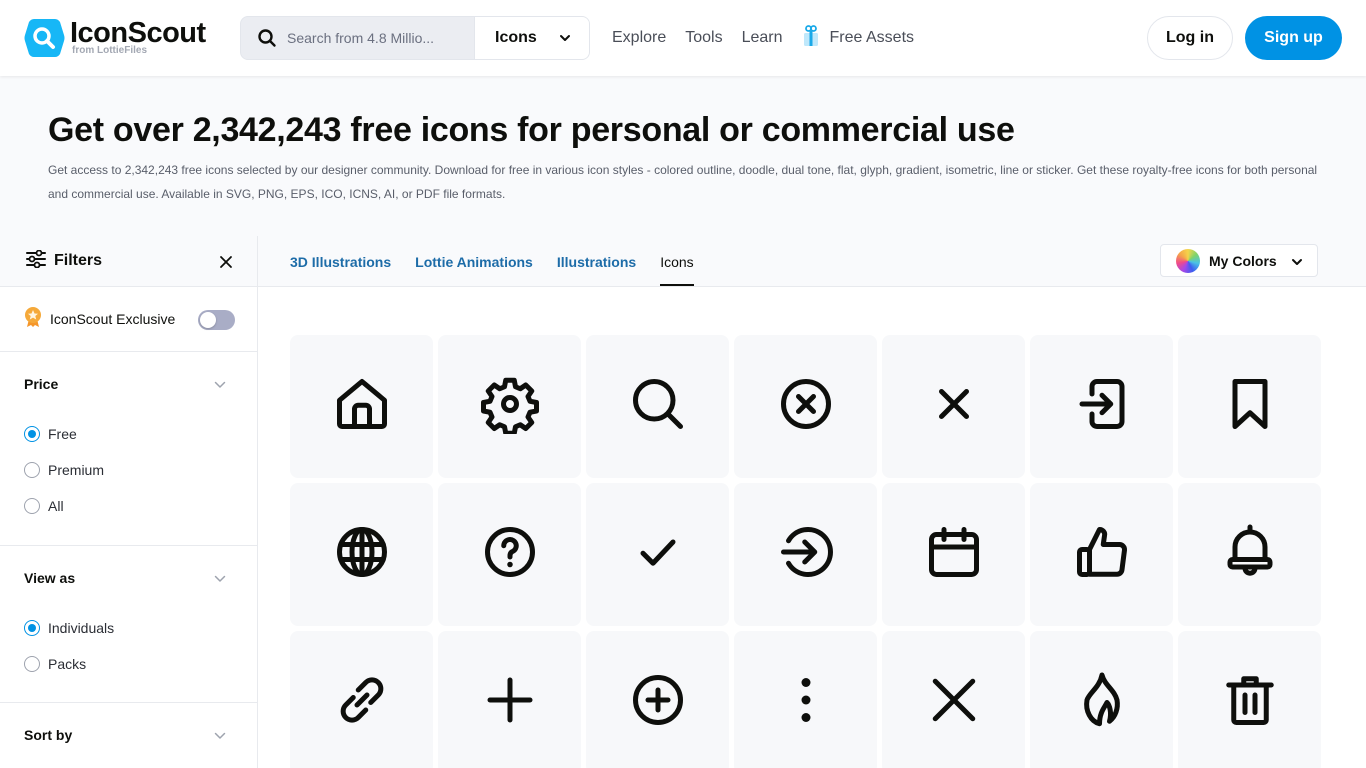 Image resolution: width=1366 pixels, height=768 pixels. I want to click on radio-label: Premium, so click(76, 470).